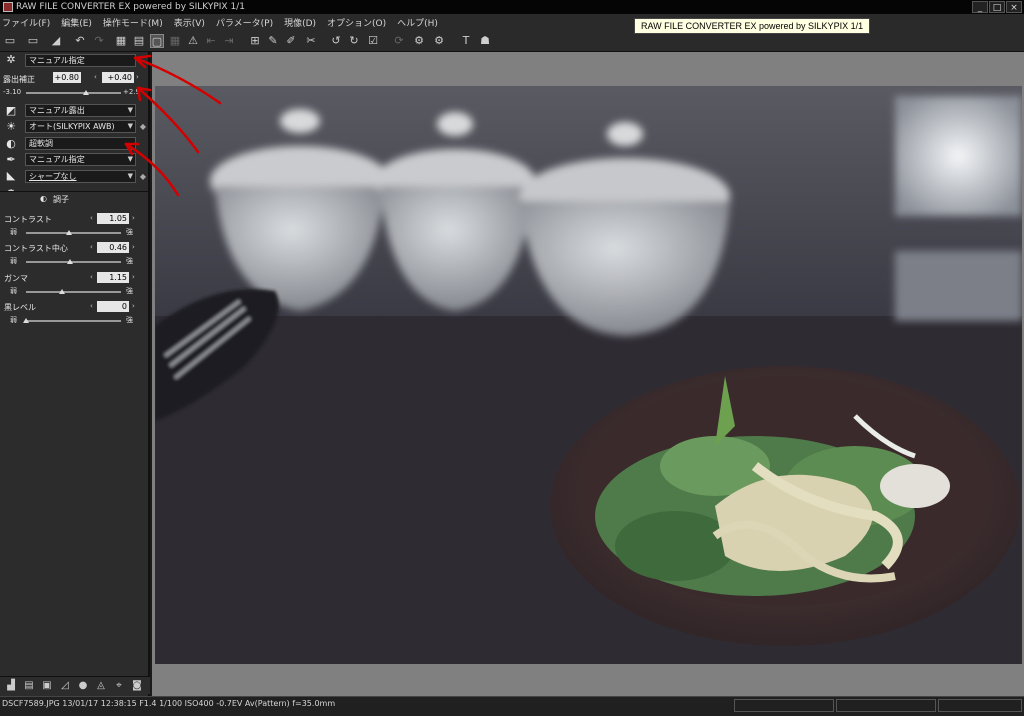  What do you see at coordinates (189, 22) in the screenshot?
I see `menu-view: 表示(V)` at bounding box center [189, 22].